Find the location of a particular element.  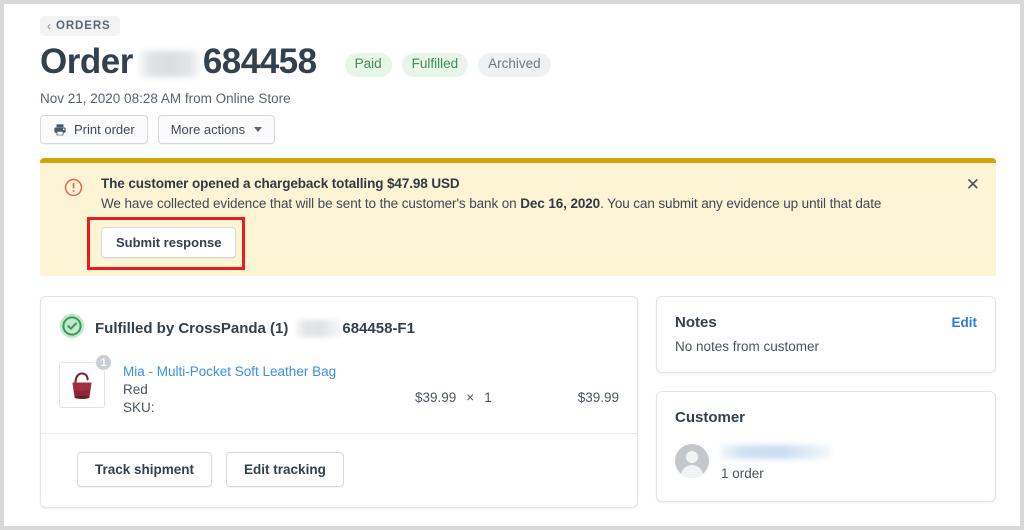

customer-order-count: 1 order is located at coordinates (742, 473).